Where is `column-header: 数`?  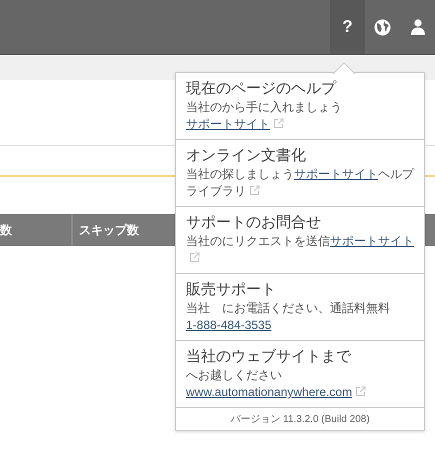
column-header: 数 is located at coordinates (36, 230).